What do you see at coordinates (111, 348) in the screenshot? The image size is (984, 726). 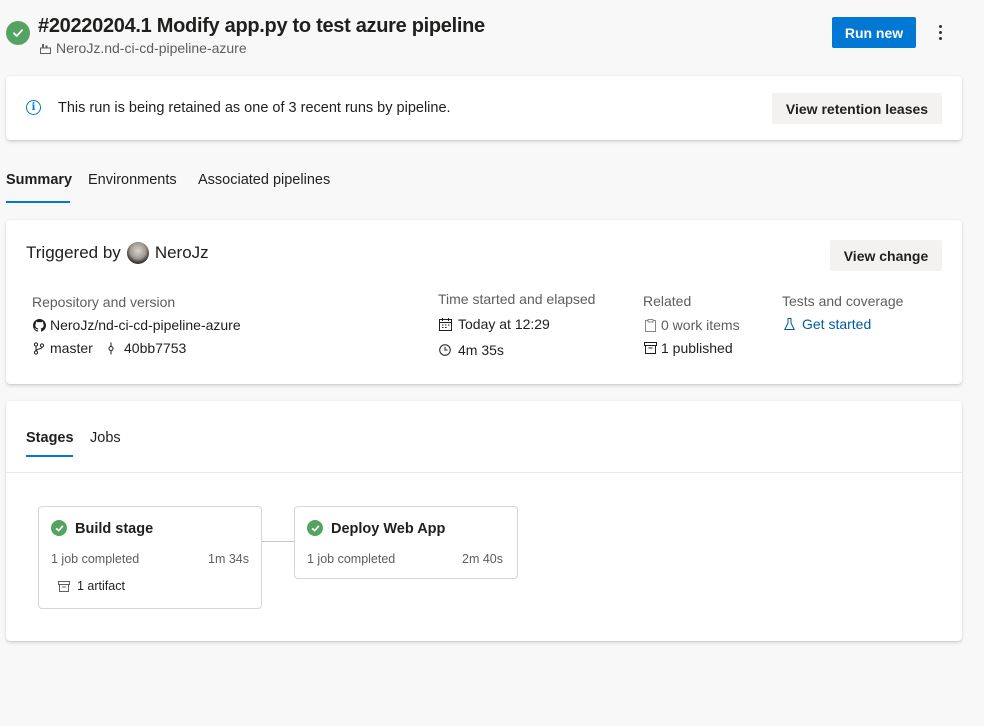 I see `commit-icon` at bounding box center [111, 348].